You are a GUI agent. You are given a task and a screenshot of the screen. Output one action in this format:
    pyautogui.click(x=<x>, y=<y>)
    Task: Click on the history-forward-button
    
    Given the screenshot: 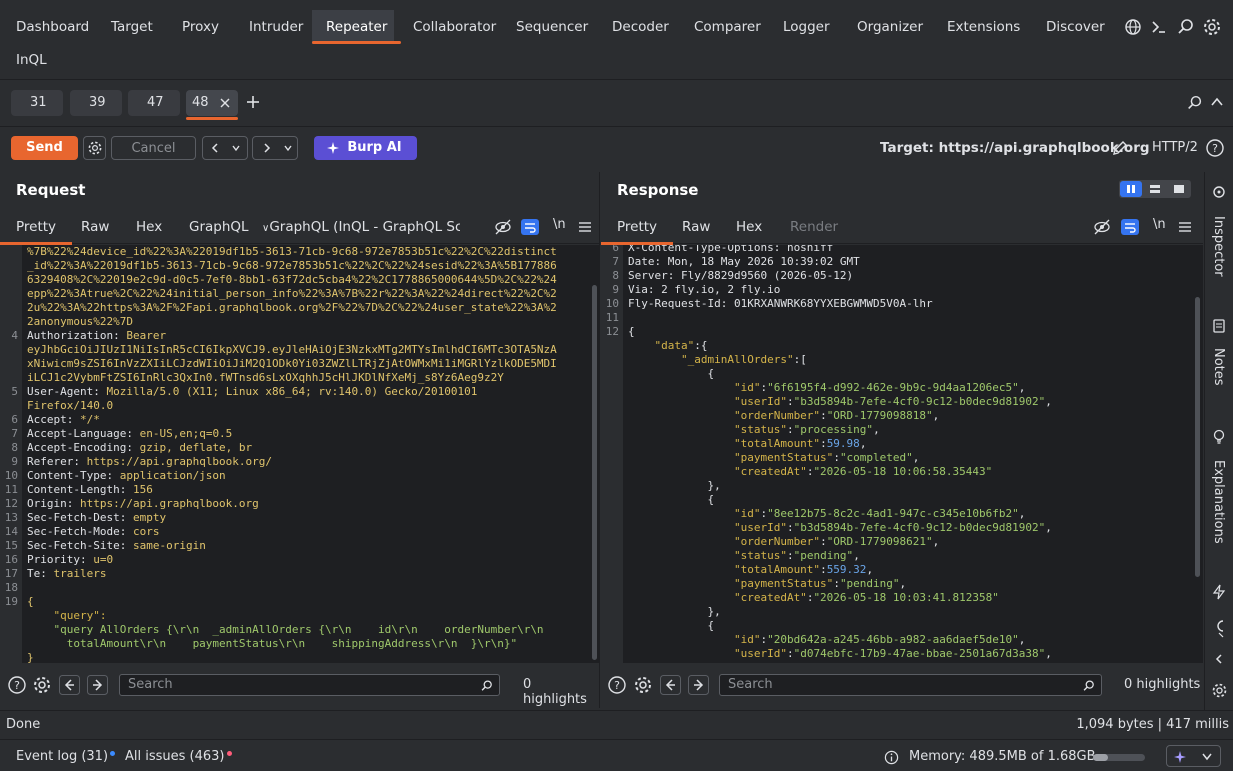 What is the action you would take?
    pyautogui.click(x=275, y=148)
    